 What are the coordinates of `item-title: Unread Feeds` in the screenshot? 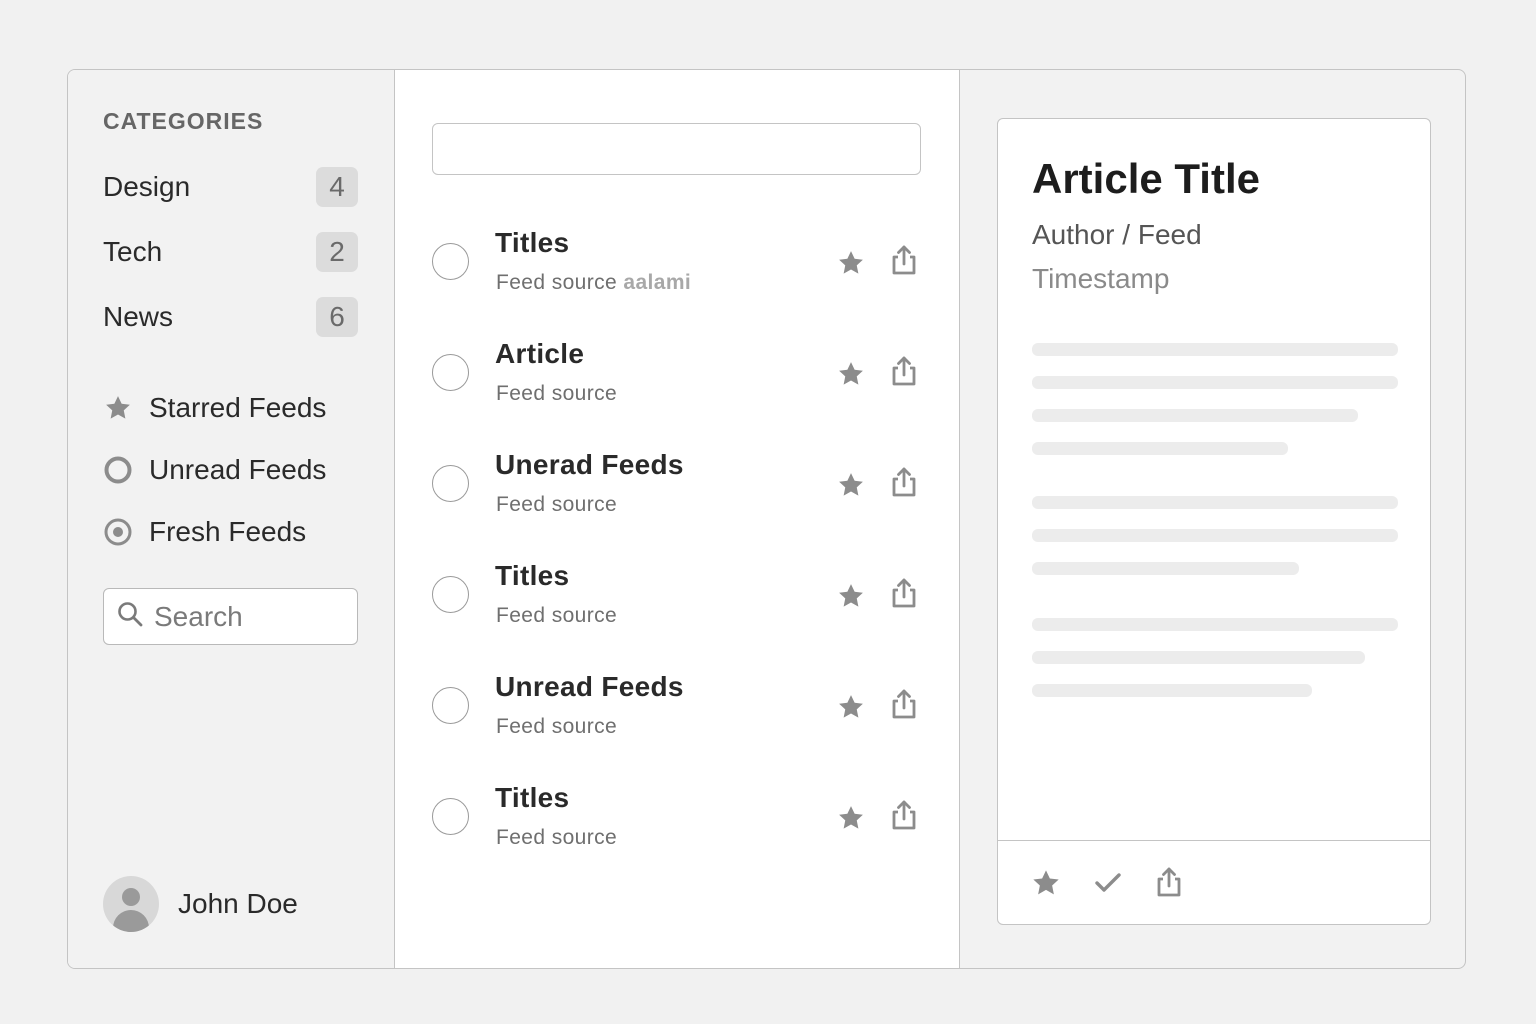 It's located at (589, 686).